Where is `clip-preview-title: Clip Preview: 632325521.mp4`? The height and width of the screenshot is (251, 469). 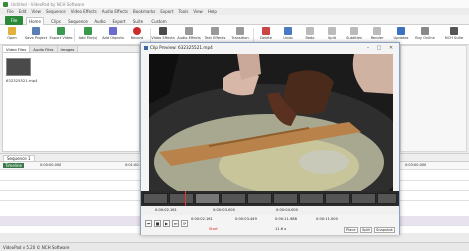
clip-preview-title: Clip Preview: 632325521.mp4 is located at coordinates (181, 47).